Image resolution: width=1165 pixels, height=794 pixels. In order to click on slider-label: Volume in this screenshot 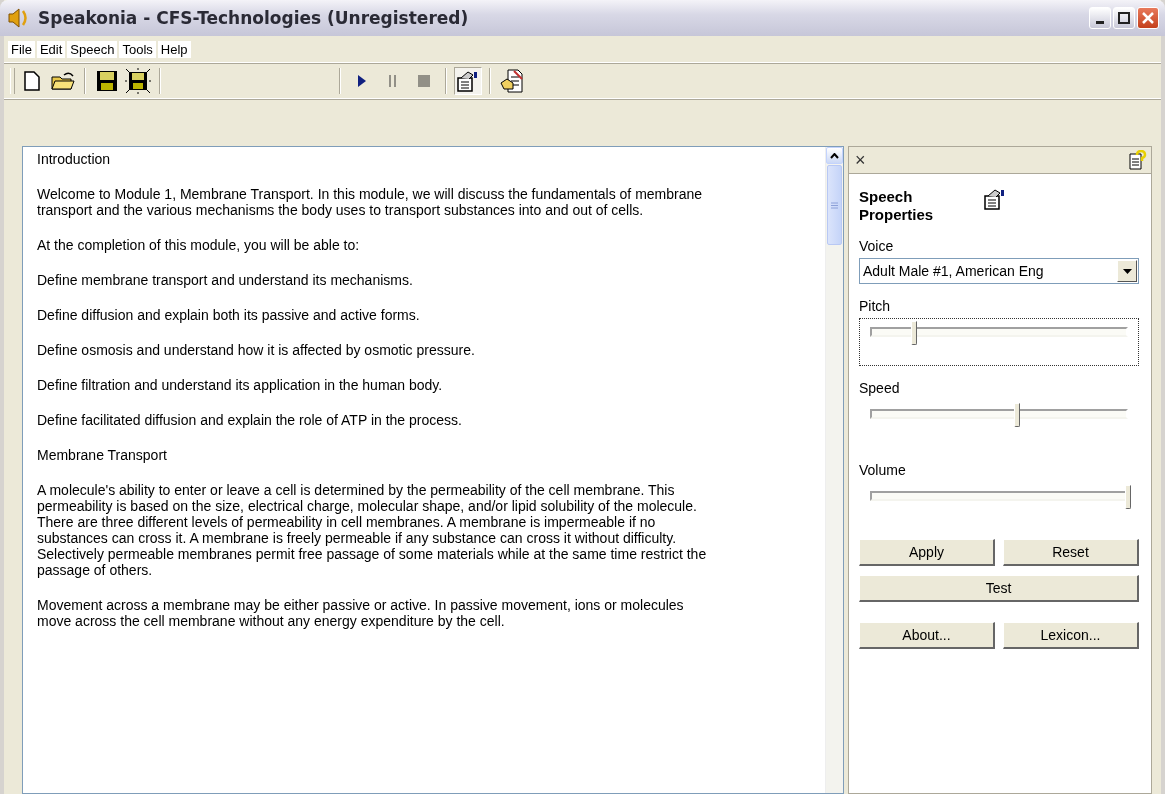, I will do `click(883, 470)`.